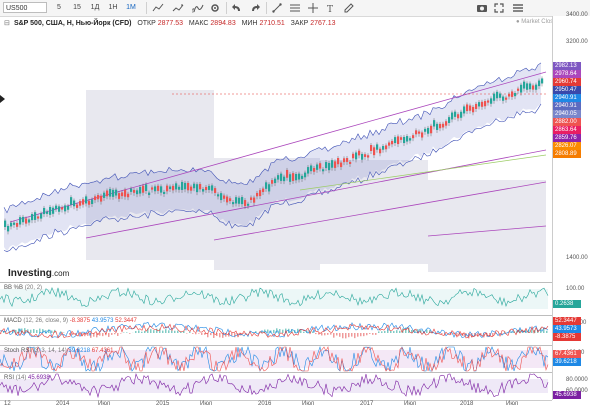  I want to click on svg-text: T, so click(330, 9).